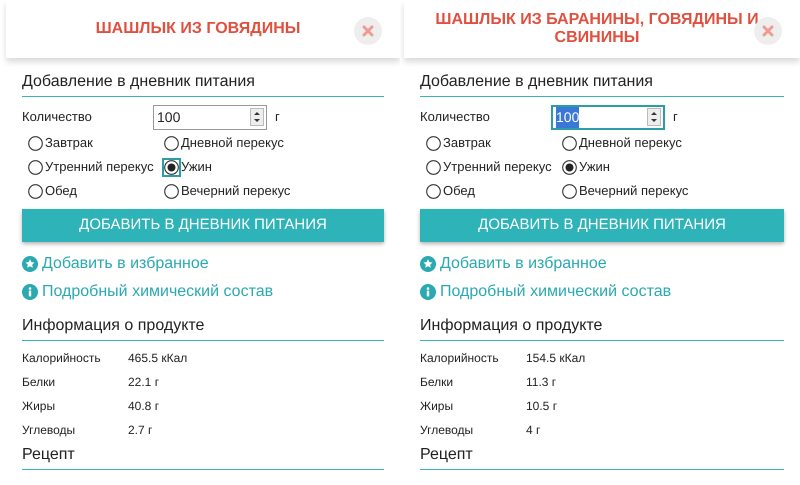  I want to click on dialog-title: ШАШЛЫК ИЗ ГОВЯДИНЫ, so click(198, 29).